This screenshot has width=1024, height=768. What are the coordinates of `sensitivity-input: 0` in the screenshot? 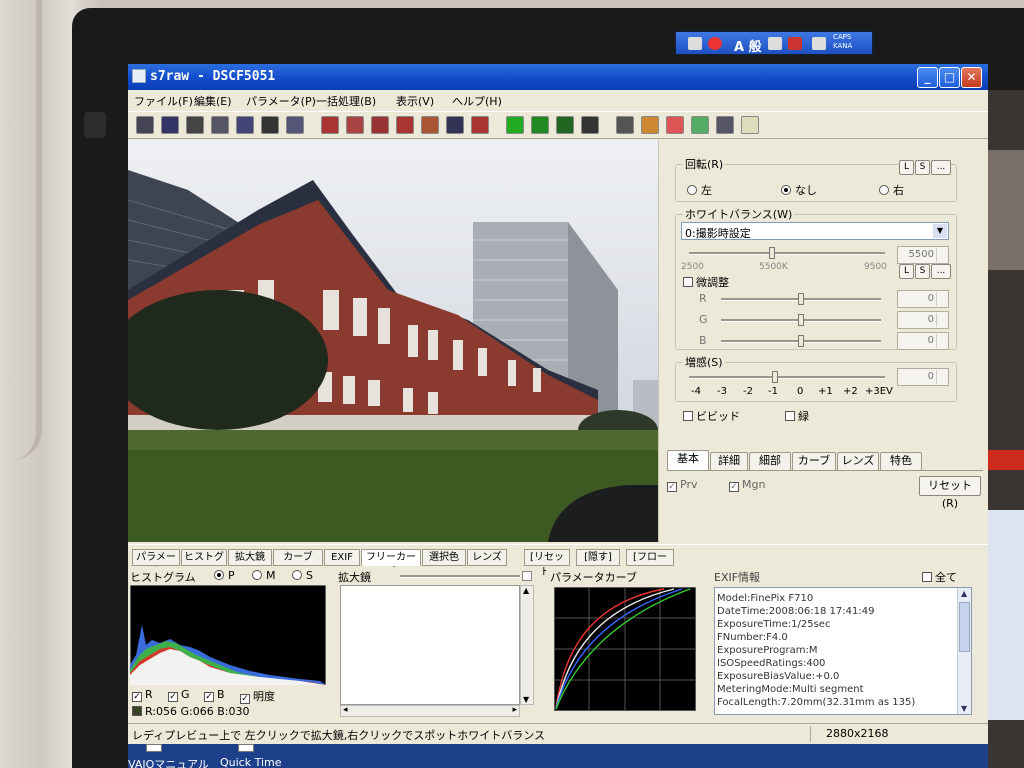 It's located at (923, 377).